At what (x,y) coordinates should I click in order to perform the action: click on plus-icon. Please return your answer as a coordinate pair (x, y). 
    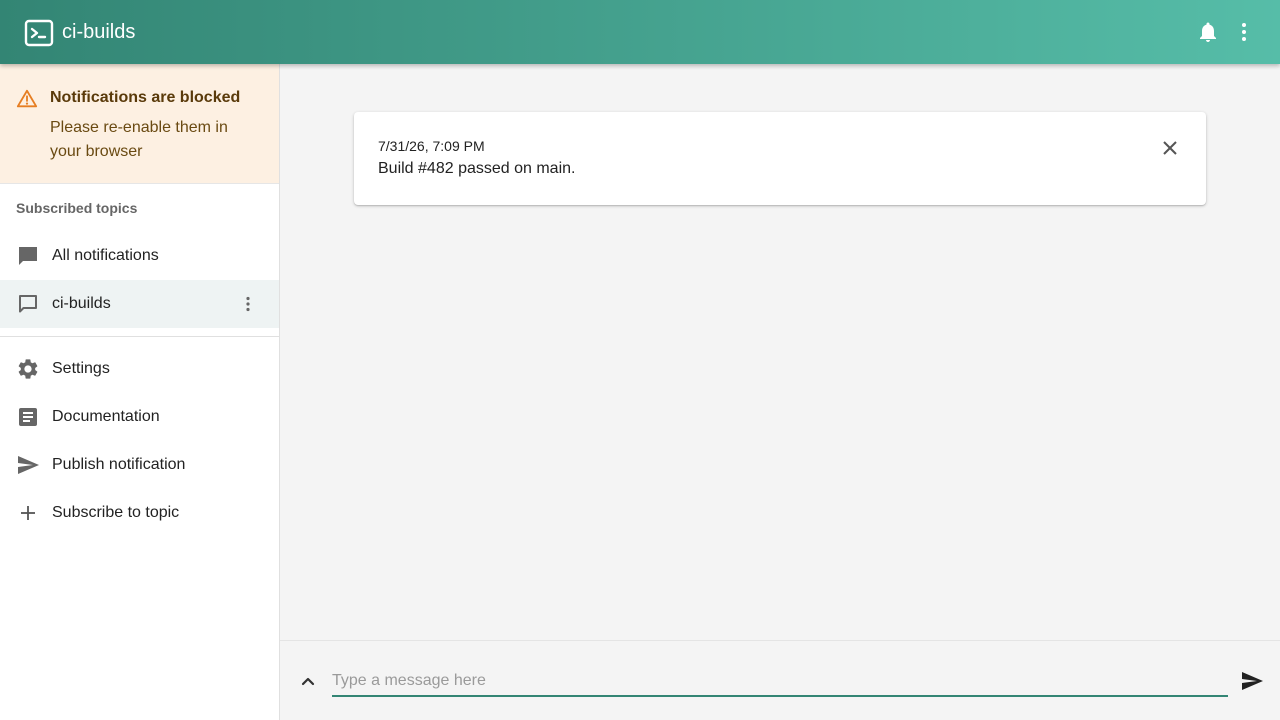
    Looking at the image, I should click on (28, 513).